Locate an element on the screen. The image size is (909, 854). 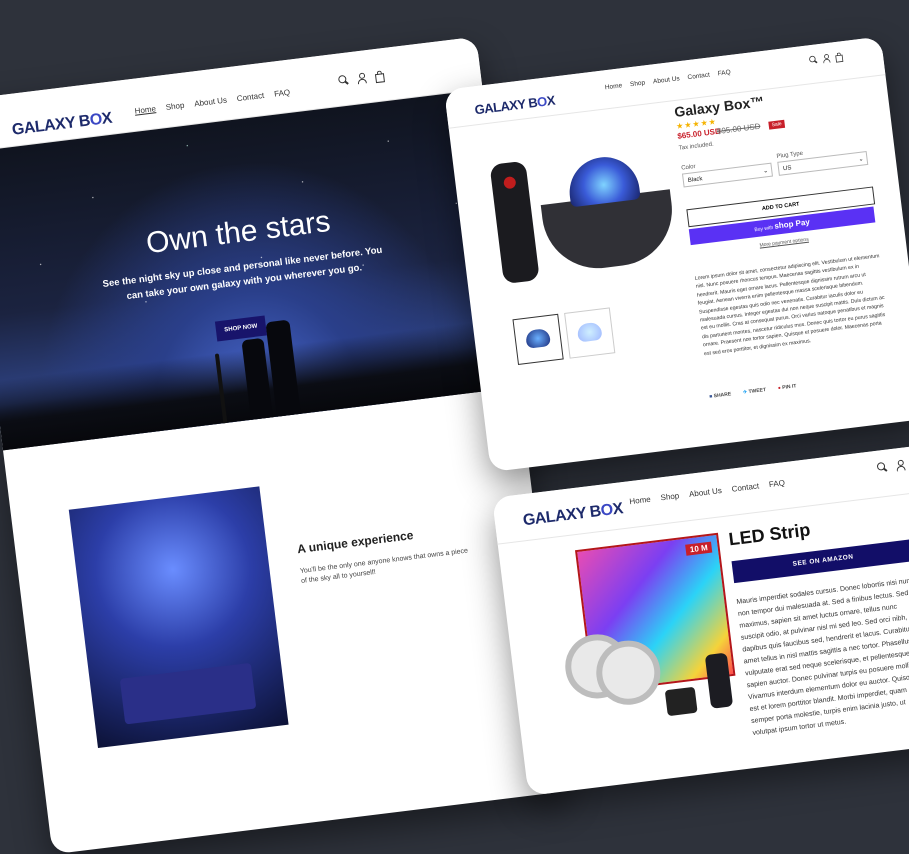
facebook-share-button: ■ SHARE is located at coordinates (720, 395).